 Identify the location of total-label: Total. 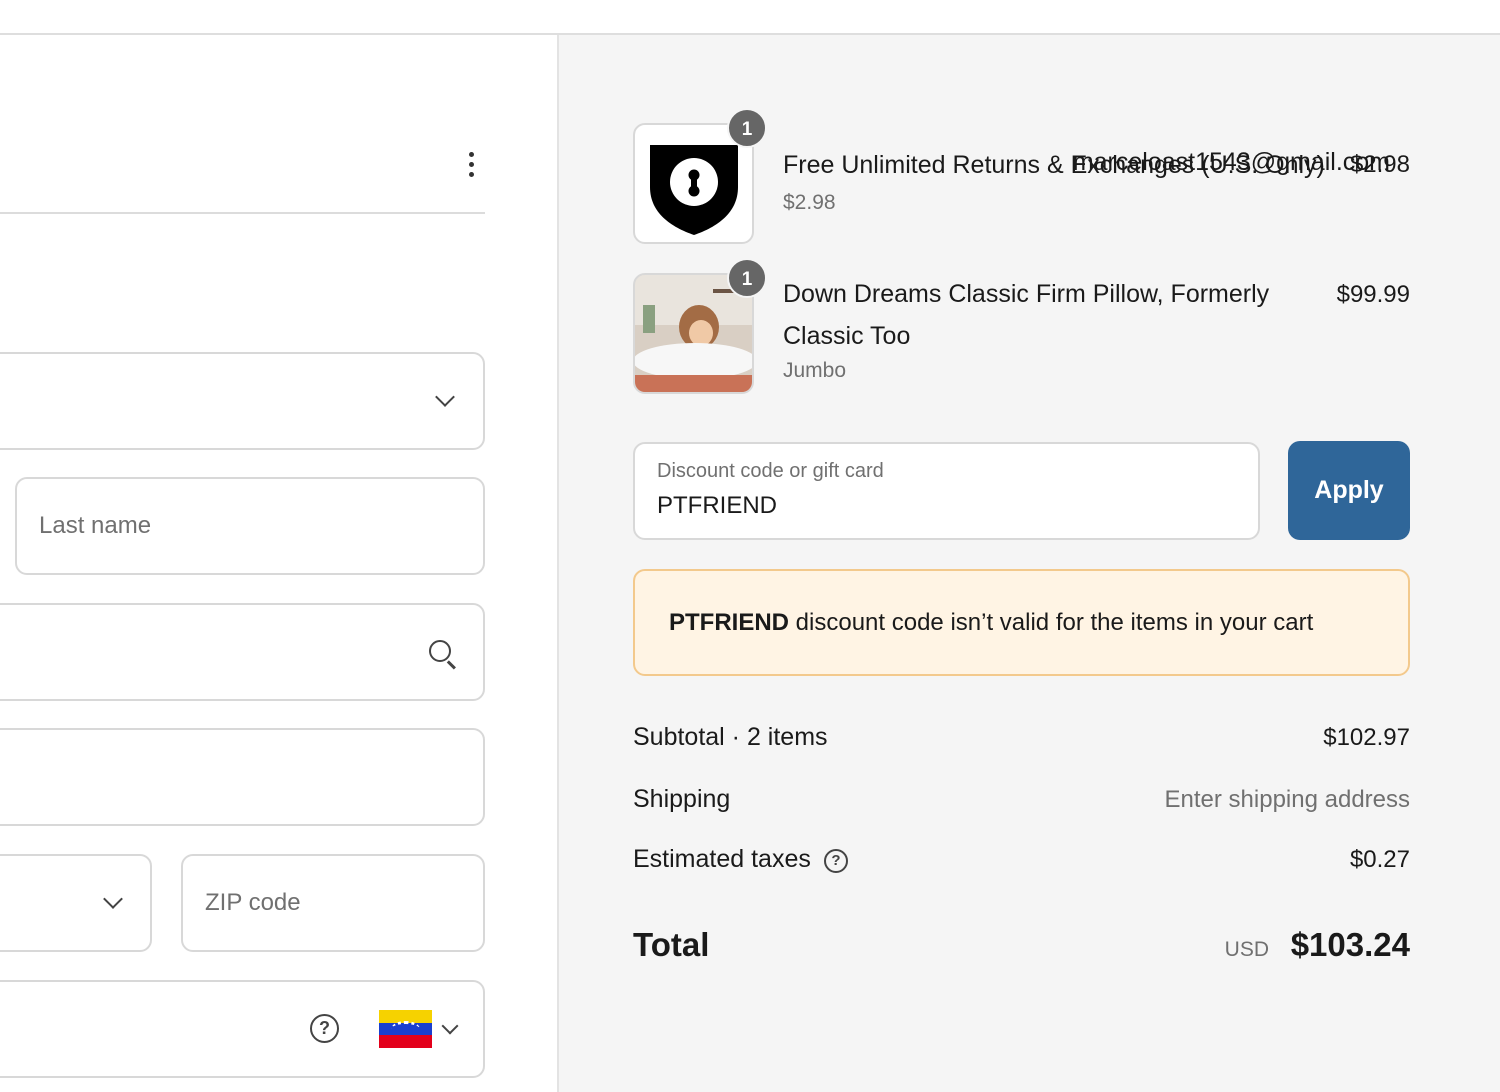
(671, 944).